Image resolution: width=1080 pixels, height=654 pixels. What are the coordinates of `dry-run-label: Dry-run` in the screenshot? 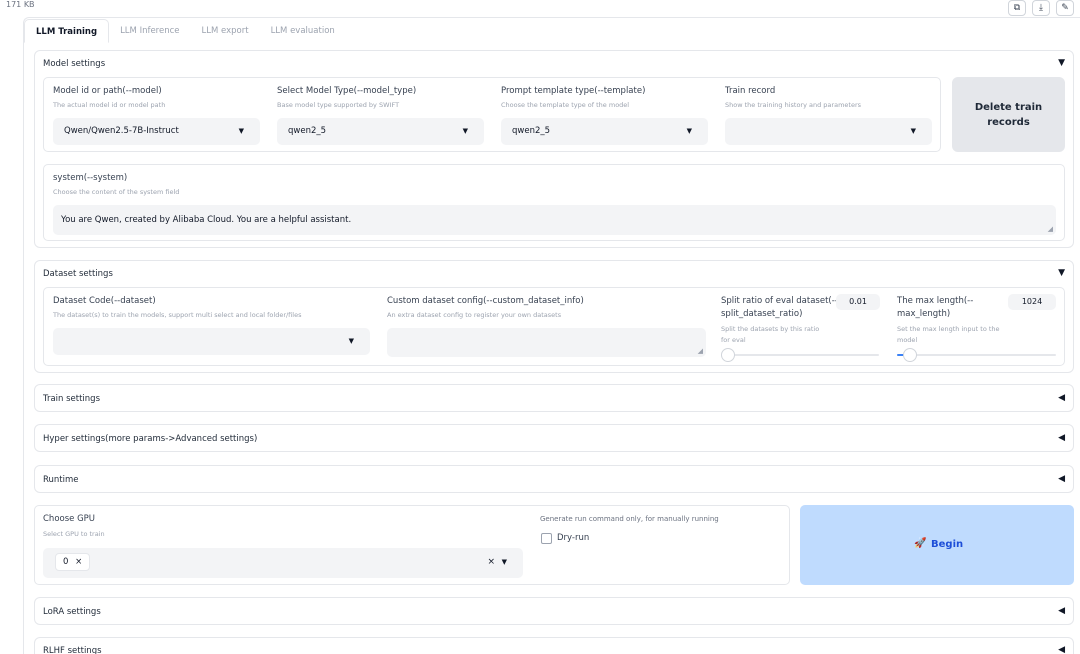 It's located at (573, 538).